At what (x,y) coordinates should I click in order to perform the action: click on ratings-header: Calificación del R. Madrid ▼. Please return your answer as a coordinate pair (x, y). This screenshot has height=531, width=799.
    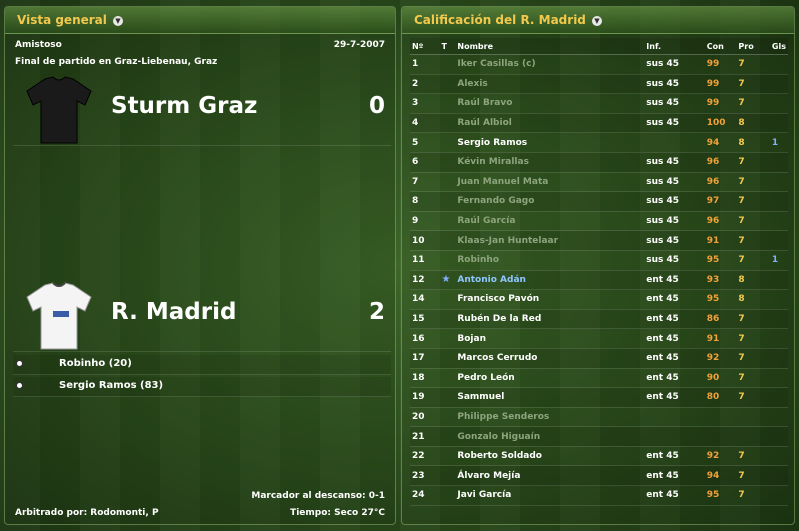
    Looking at the image, I should click on (598, 20).